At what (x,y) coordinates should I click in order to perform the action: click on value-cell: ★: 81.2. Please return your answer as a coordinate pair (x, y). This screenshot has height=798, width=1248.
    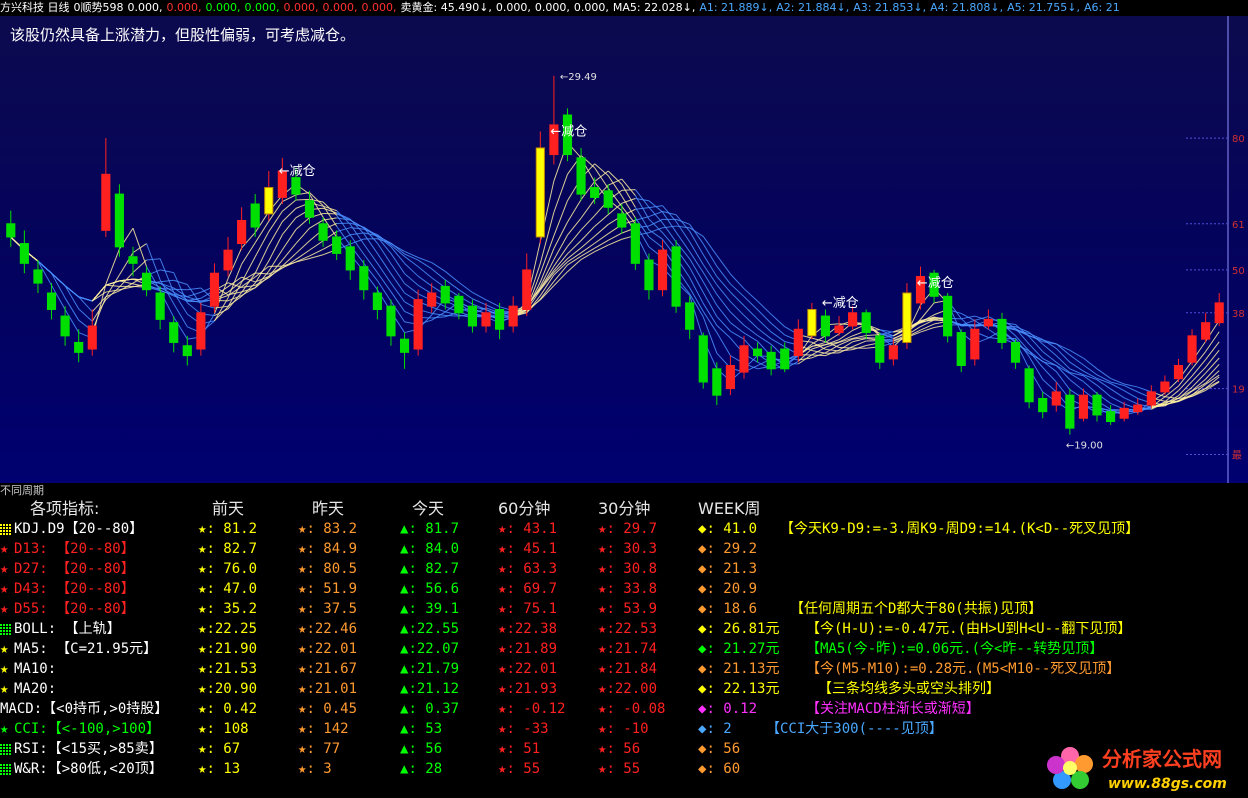
    Looking at the image, I should click on (227, 529).